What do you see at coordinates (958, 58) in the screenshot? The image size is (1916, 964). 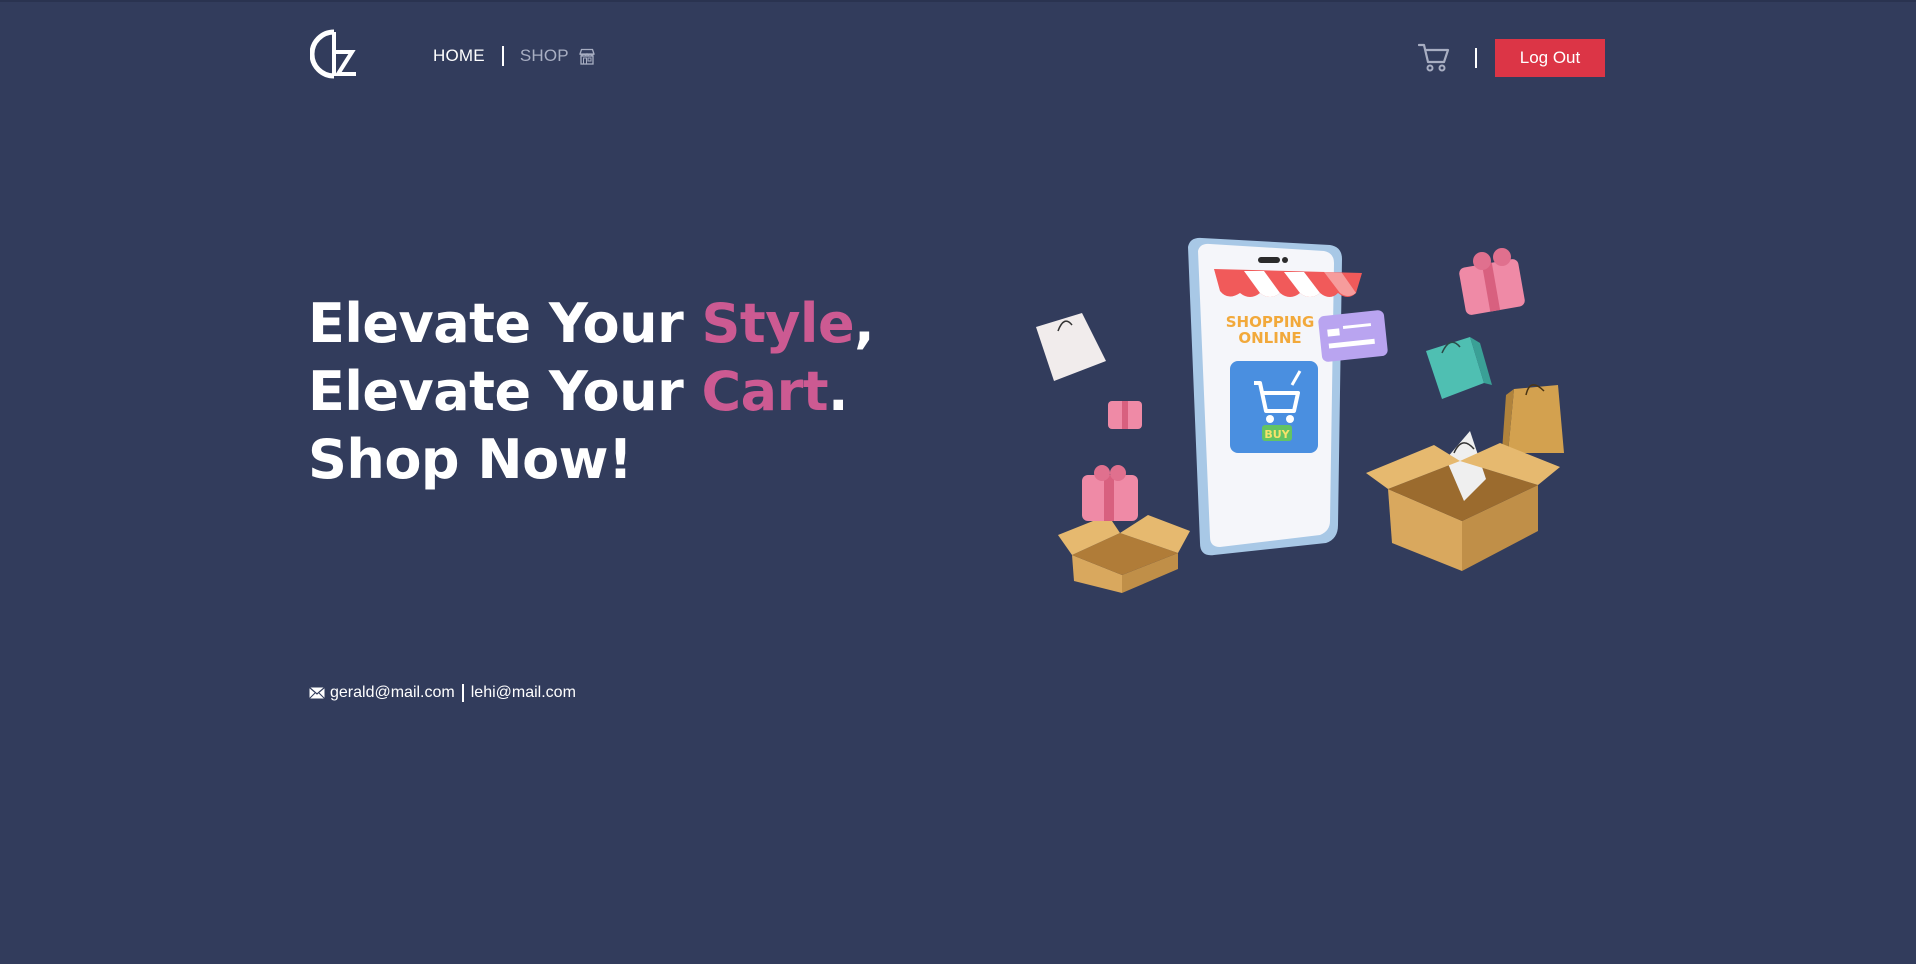 I see `navbar: HOME SHOP Log Out` at bounding box center [958, 58].